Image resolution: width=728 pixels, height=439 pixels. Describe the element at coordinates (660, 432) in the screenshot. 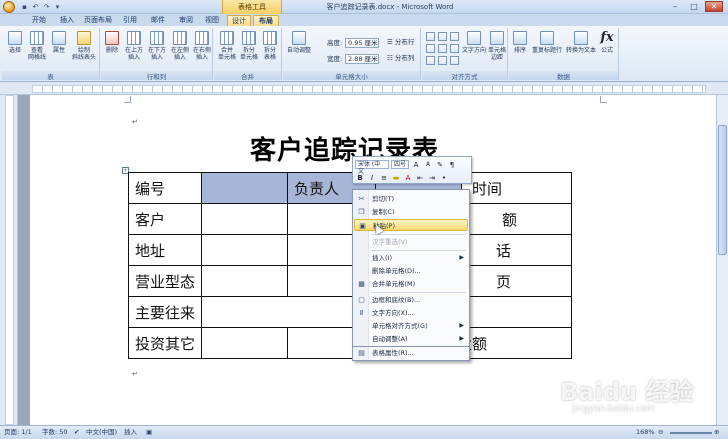

I see `zoom-out-icon: ⊖` at that location.